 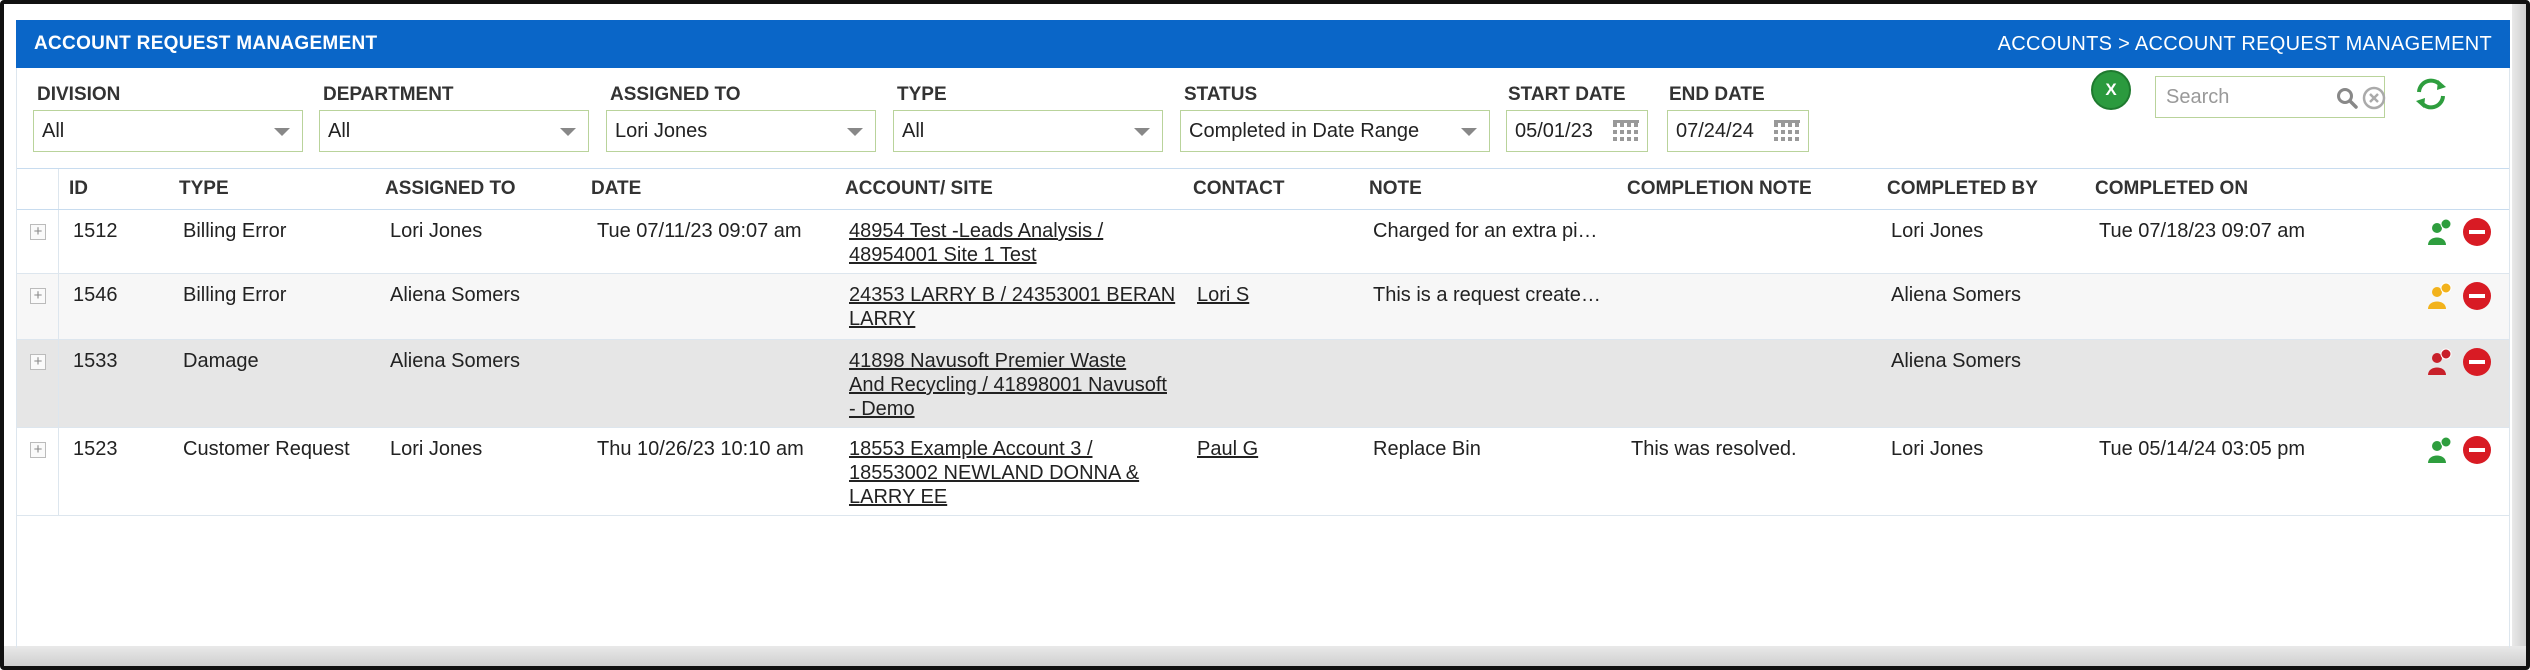 I want to click on refresh-icon, so click(x=2431, y=94).